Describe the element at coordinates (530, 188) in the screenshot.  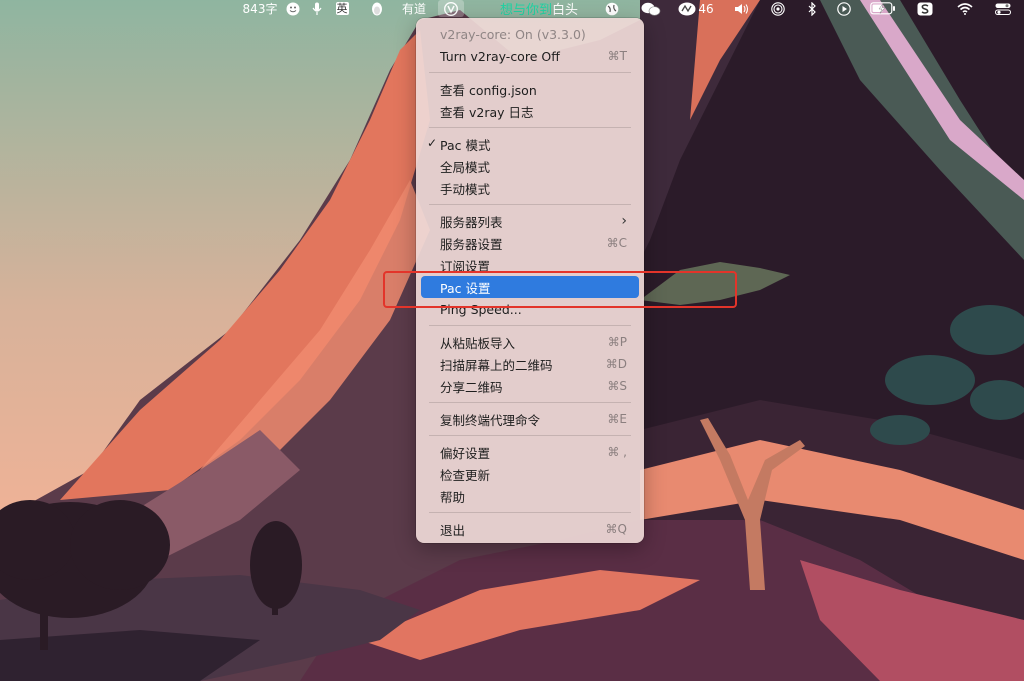
I see `menu-item-manual-mode: 手动模式` at that location.